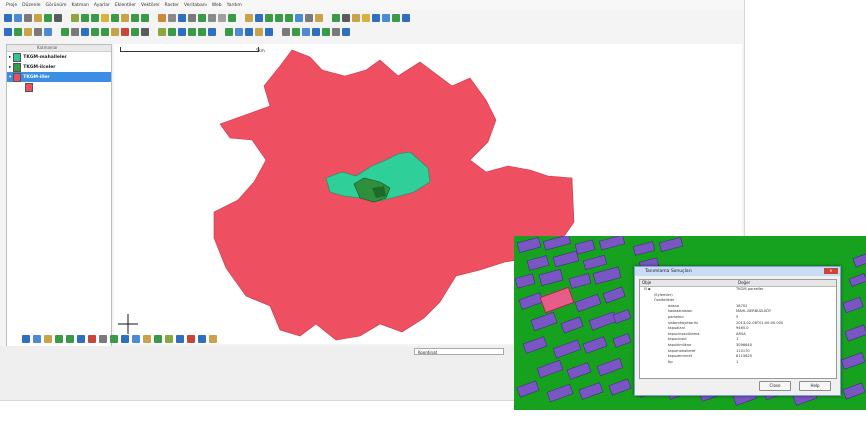  I want to click on dialog-title-text: Tanımlama Sonuçları, so click(668, 271).